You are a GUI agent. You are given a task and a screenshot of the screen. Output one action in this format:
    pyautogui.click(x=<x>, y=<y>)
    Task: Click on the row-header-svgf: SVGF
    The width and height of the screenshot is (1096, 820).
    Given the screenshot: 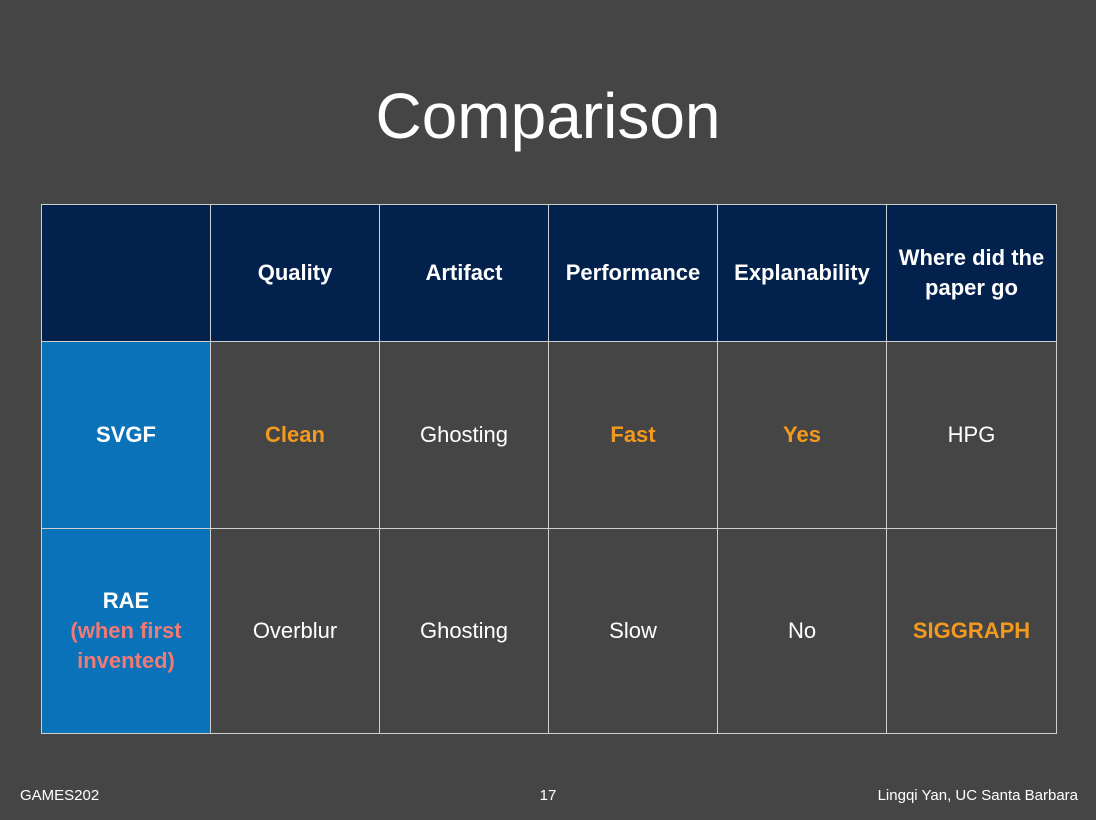 What is the action you would take?
    pyautogui.click(x=126, y=435)
    